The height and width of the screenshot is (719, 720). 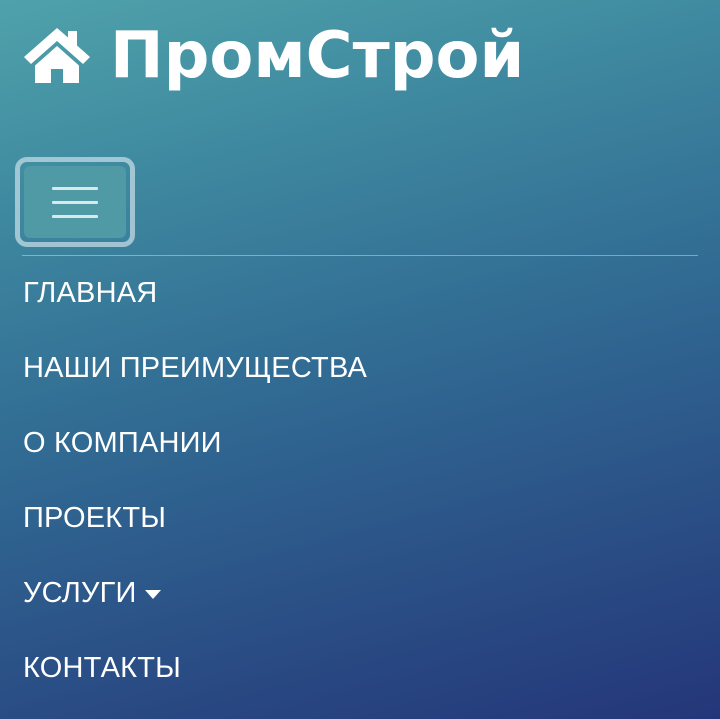 What do you see at coordinates (57, 55) in the screenshot?
I see `home-icon` at bounding box center [57, 55].